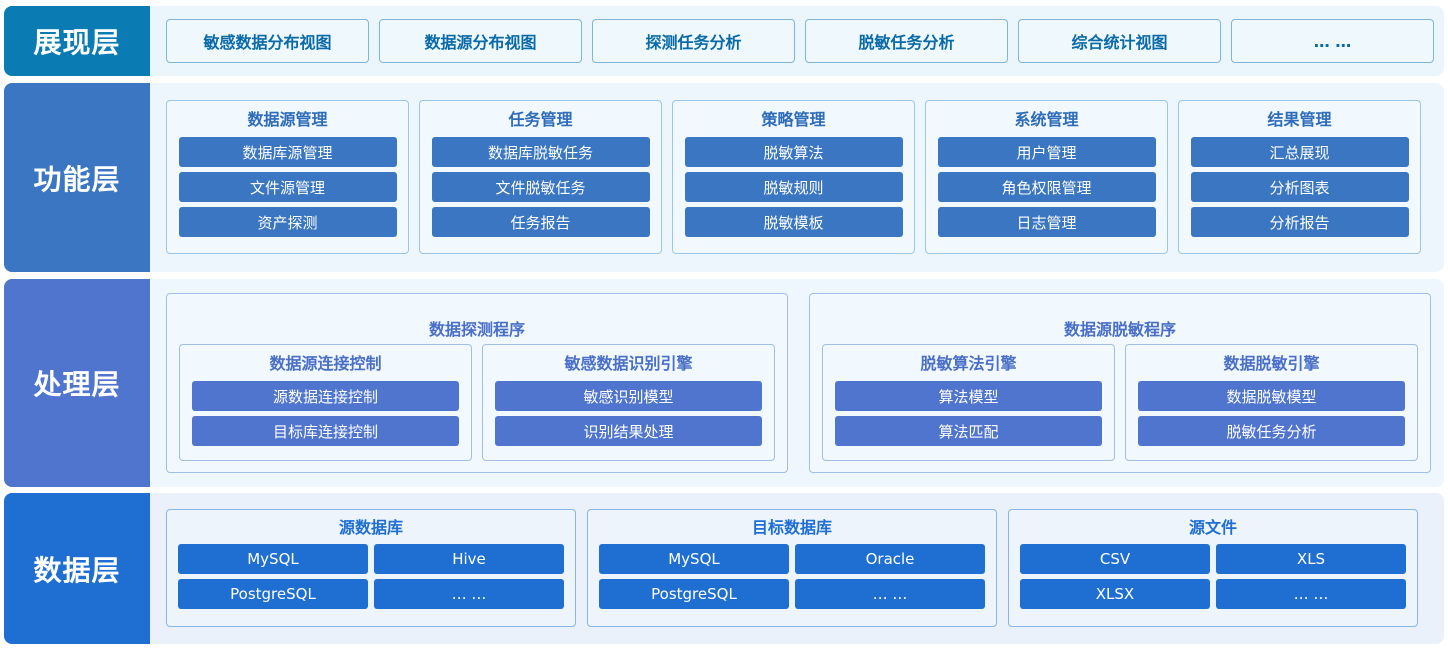 The height and width of the screenshot is (650, 1448). I want to click on processing-module-title: 脱敏算法引擎, so click(968, 363).